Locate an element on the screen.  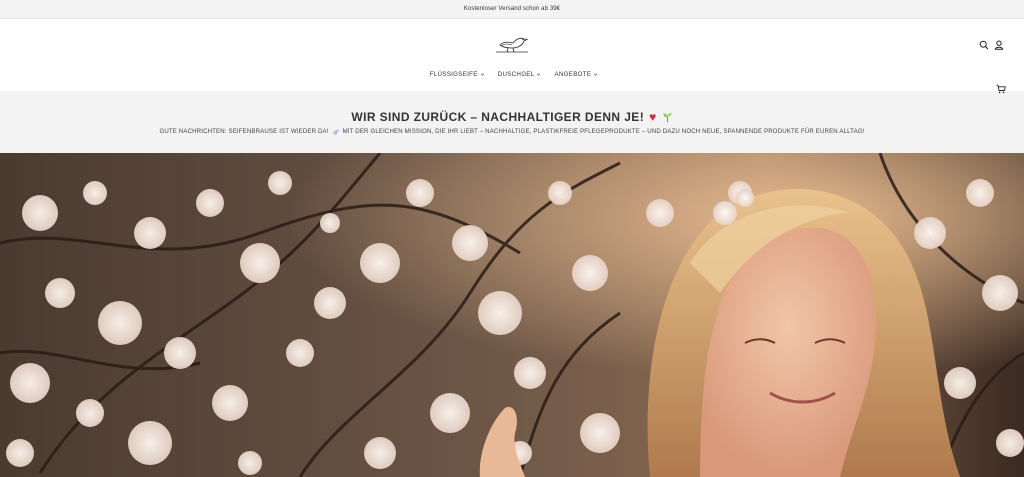
cart-icon is located at coordinates (1001, 89).